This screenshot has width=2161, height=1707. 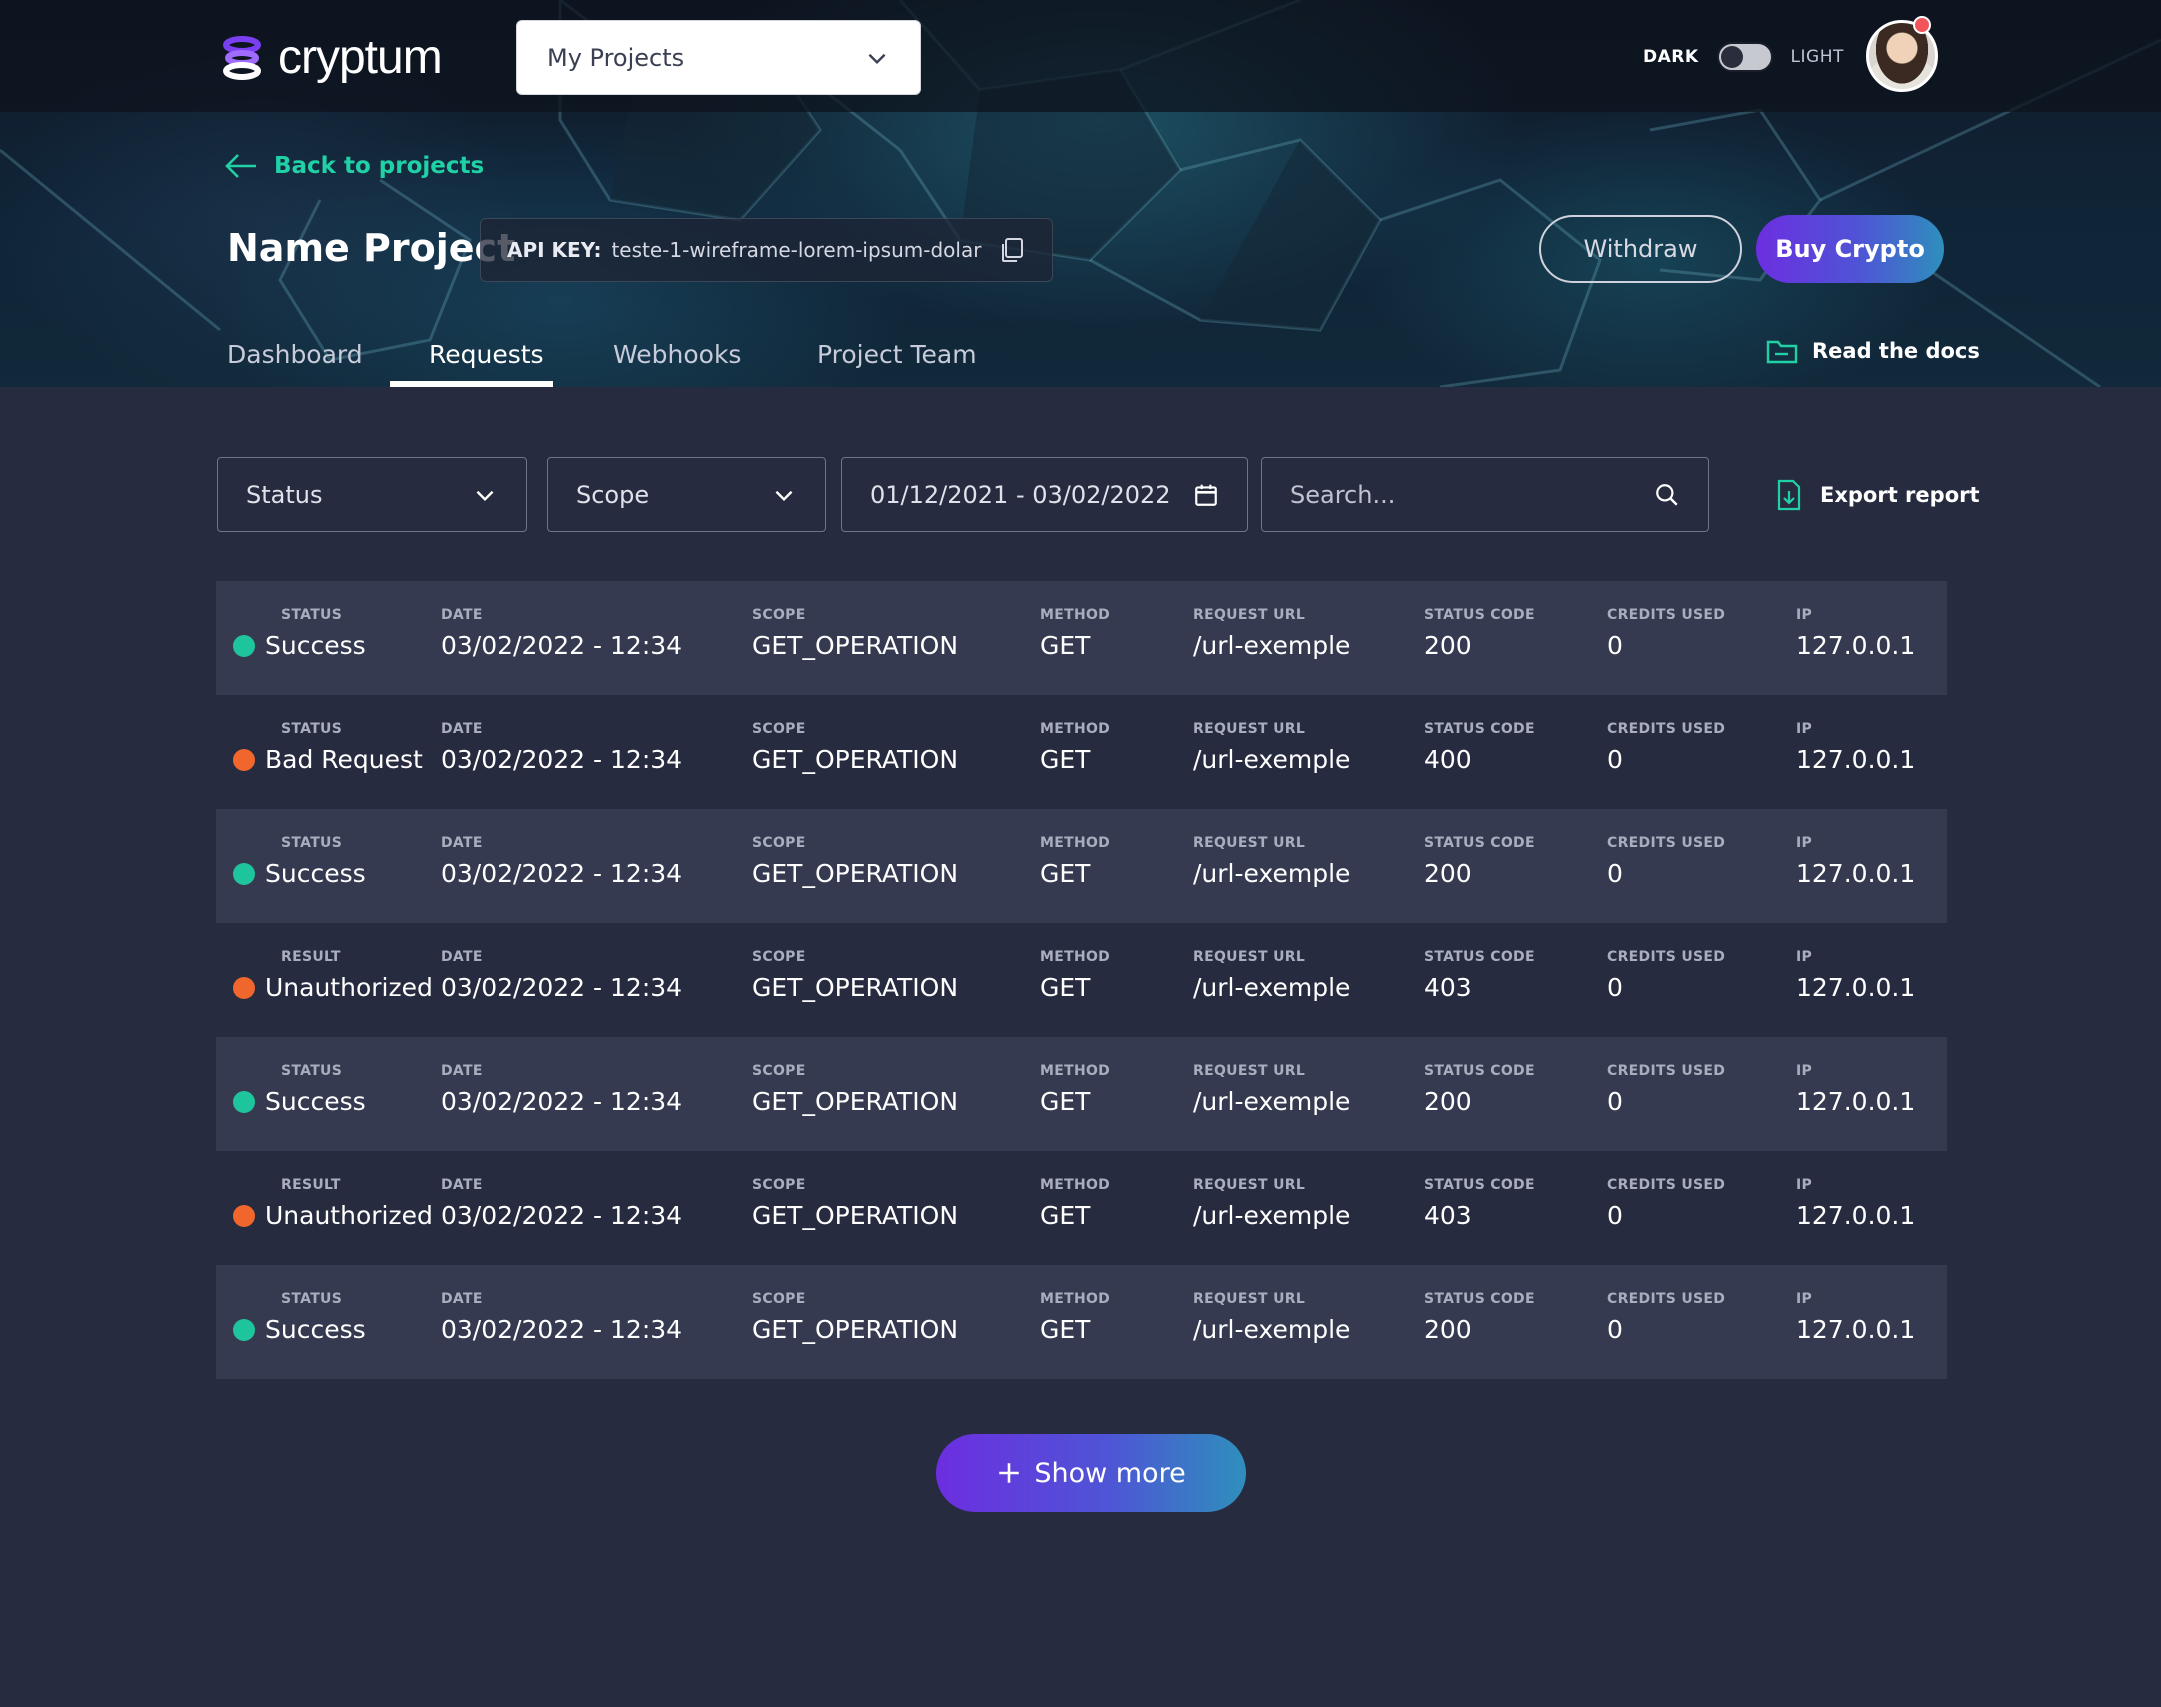 I want to click on tab-webhooks: Webhooks, so click(x=677, y=354).